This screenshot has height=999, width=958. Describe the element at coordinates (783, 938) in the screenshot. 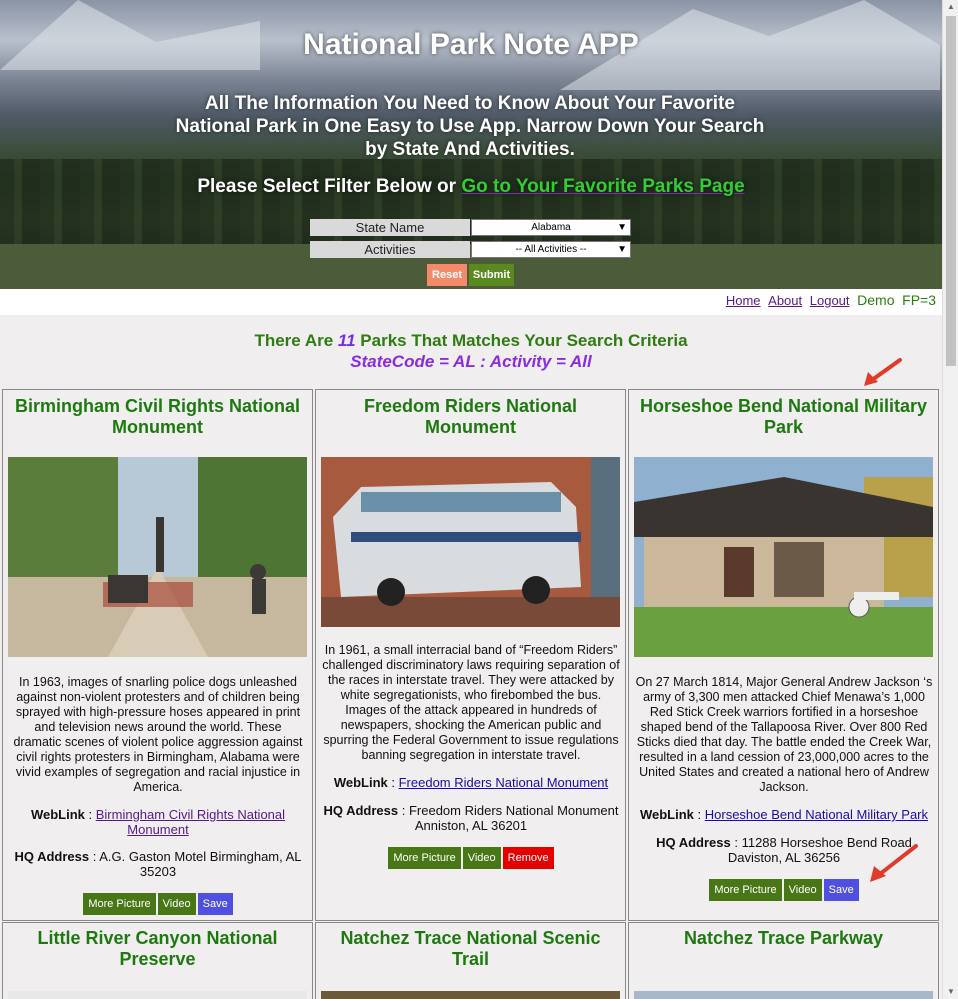

I see `park-title: Natchez Trace Parkway` at that location.